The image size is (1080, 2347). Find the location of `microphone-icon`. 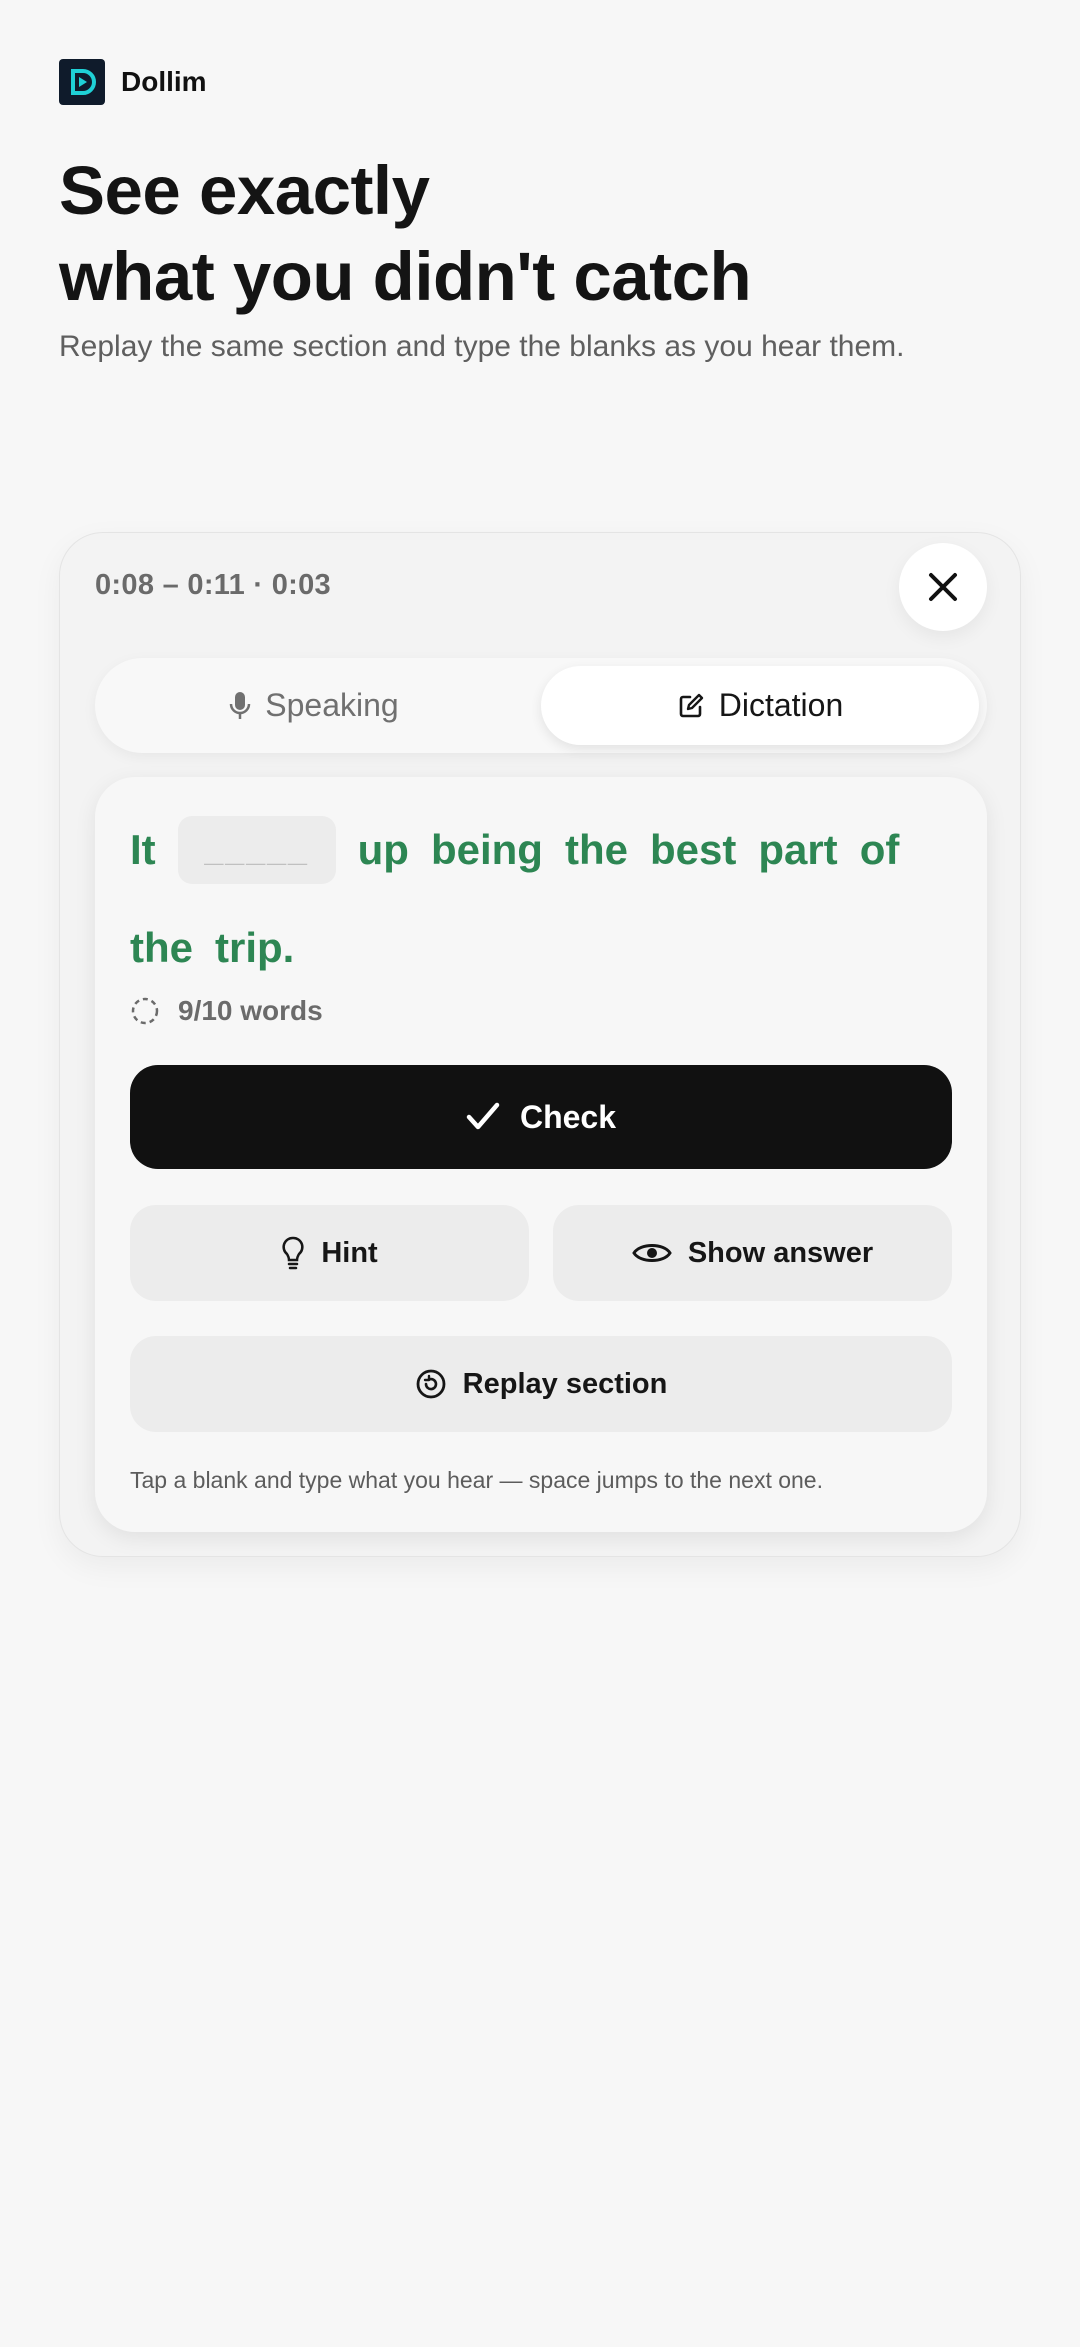

microphone-icon is located at coordinates (240, 705).